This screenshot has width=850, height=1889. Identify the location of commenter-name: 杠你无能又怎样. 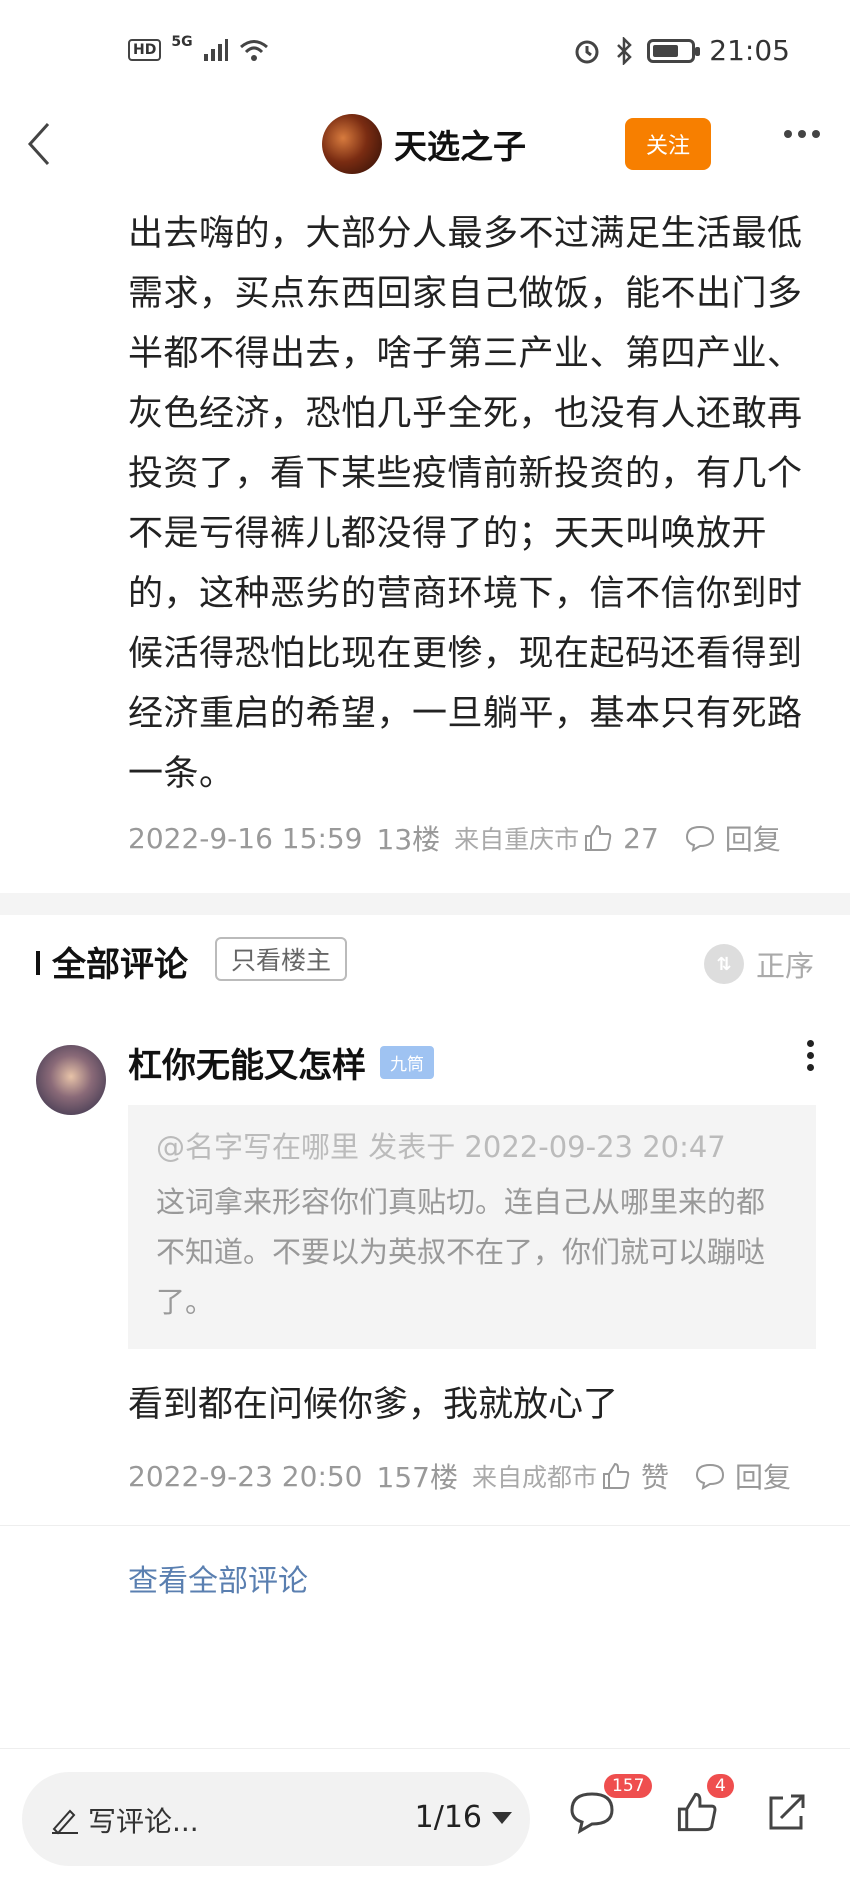
(247, 1062).